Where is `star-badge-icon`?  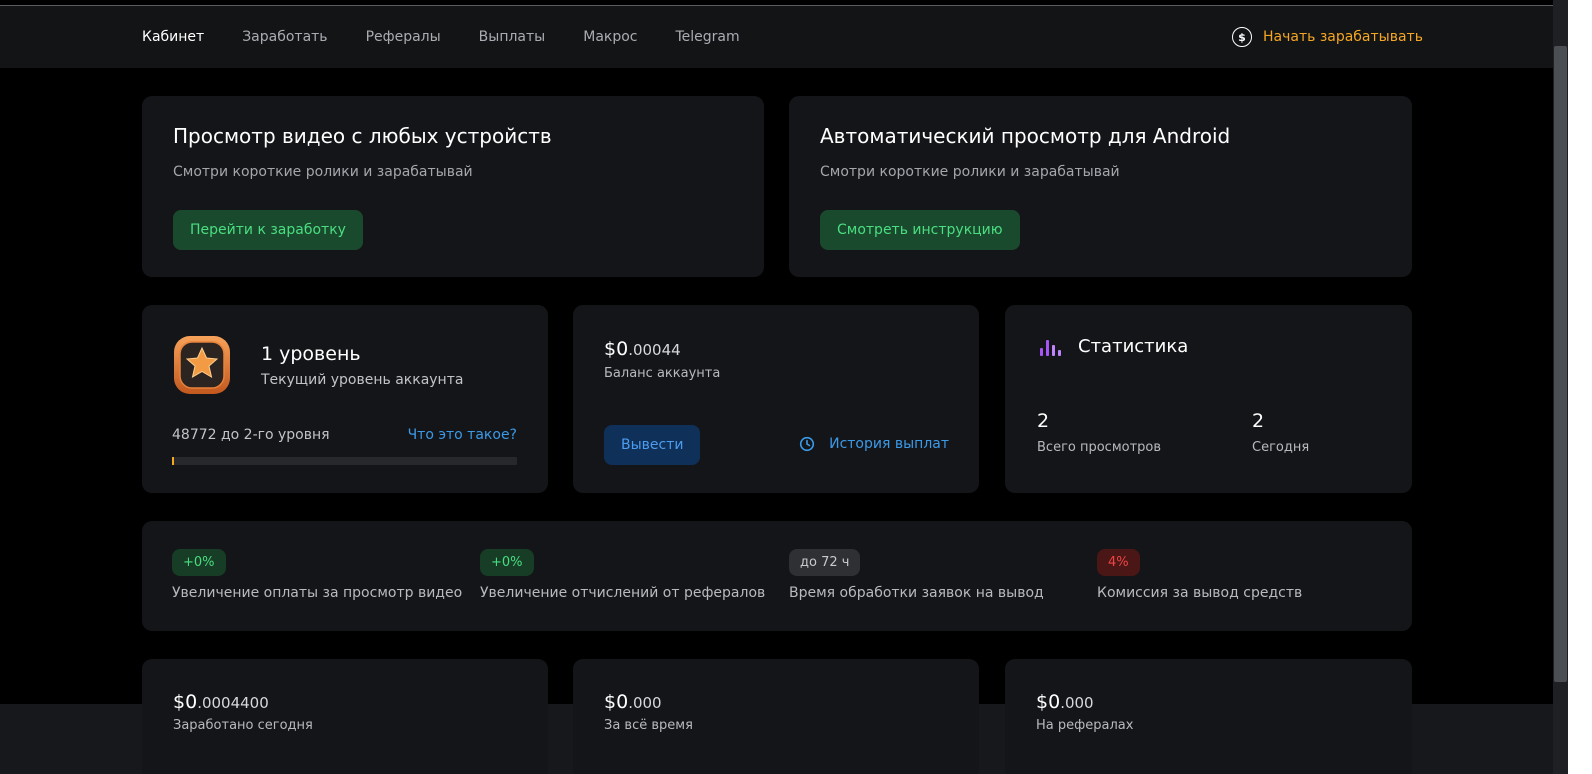 star-badge-icon is located at coordinates (202, 365).